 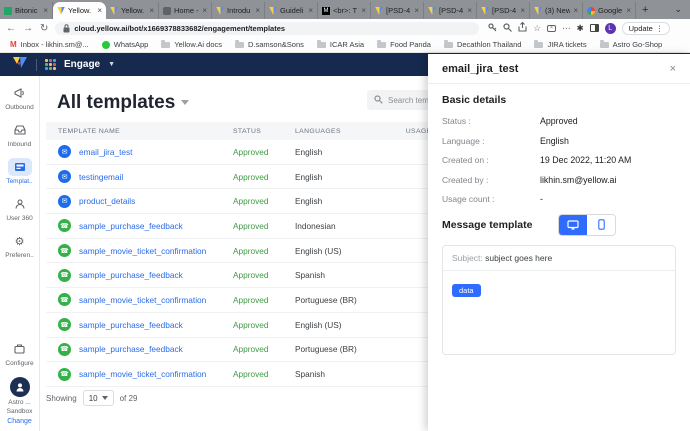 What do you see at coordinates (601, 224) in the screenshot?
I see `mobile-preview-button` at bounding box center [601, 224].